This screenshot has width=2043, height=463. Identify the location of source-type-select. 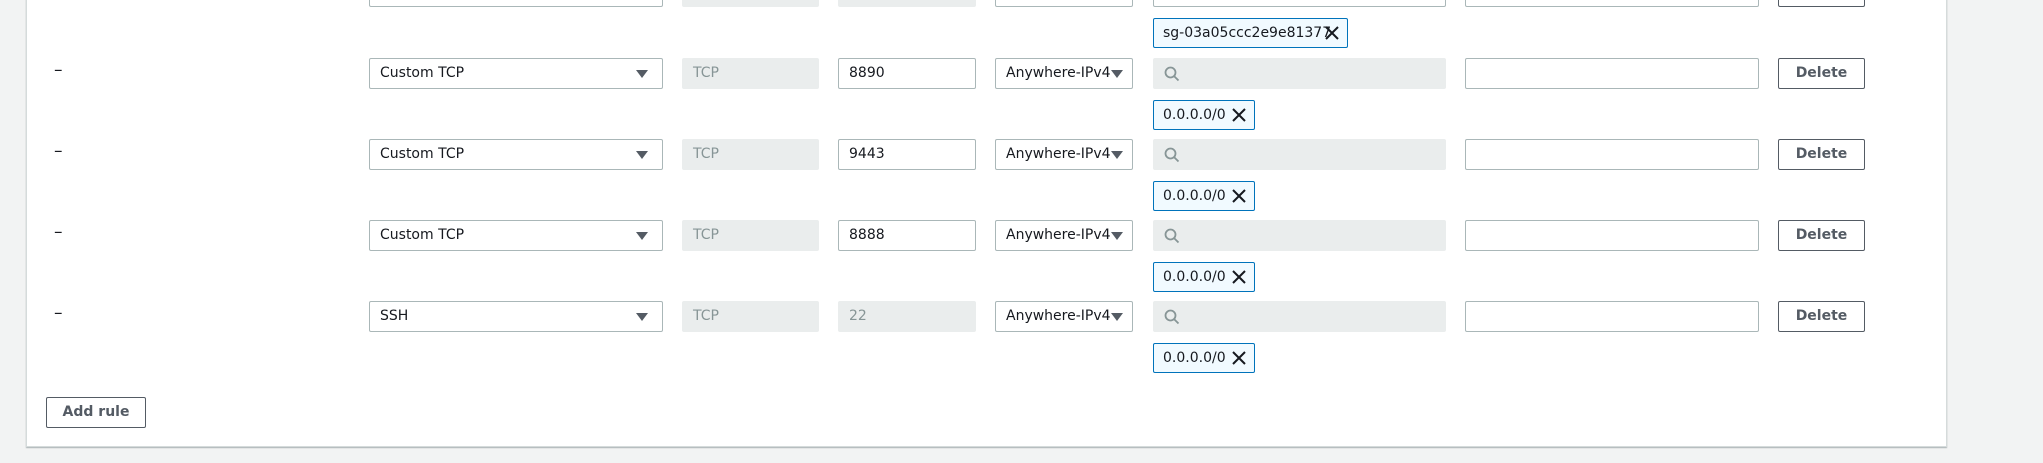
(1064, 3).